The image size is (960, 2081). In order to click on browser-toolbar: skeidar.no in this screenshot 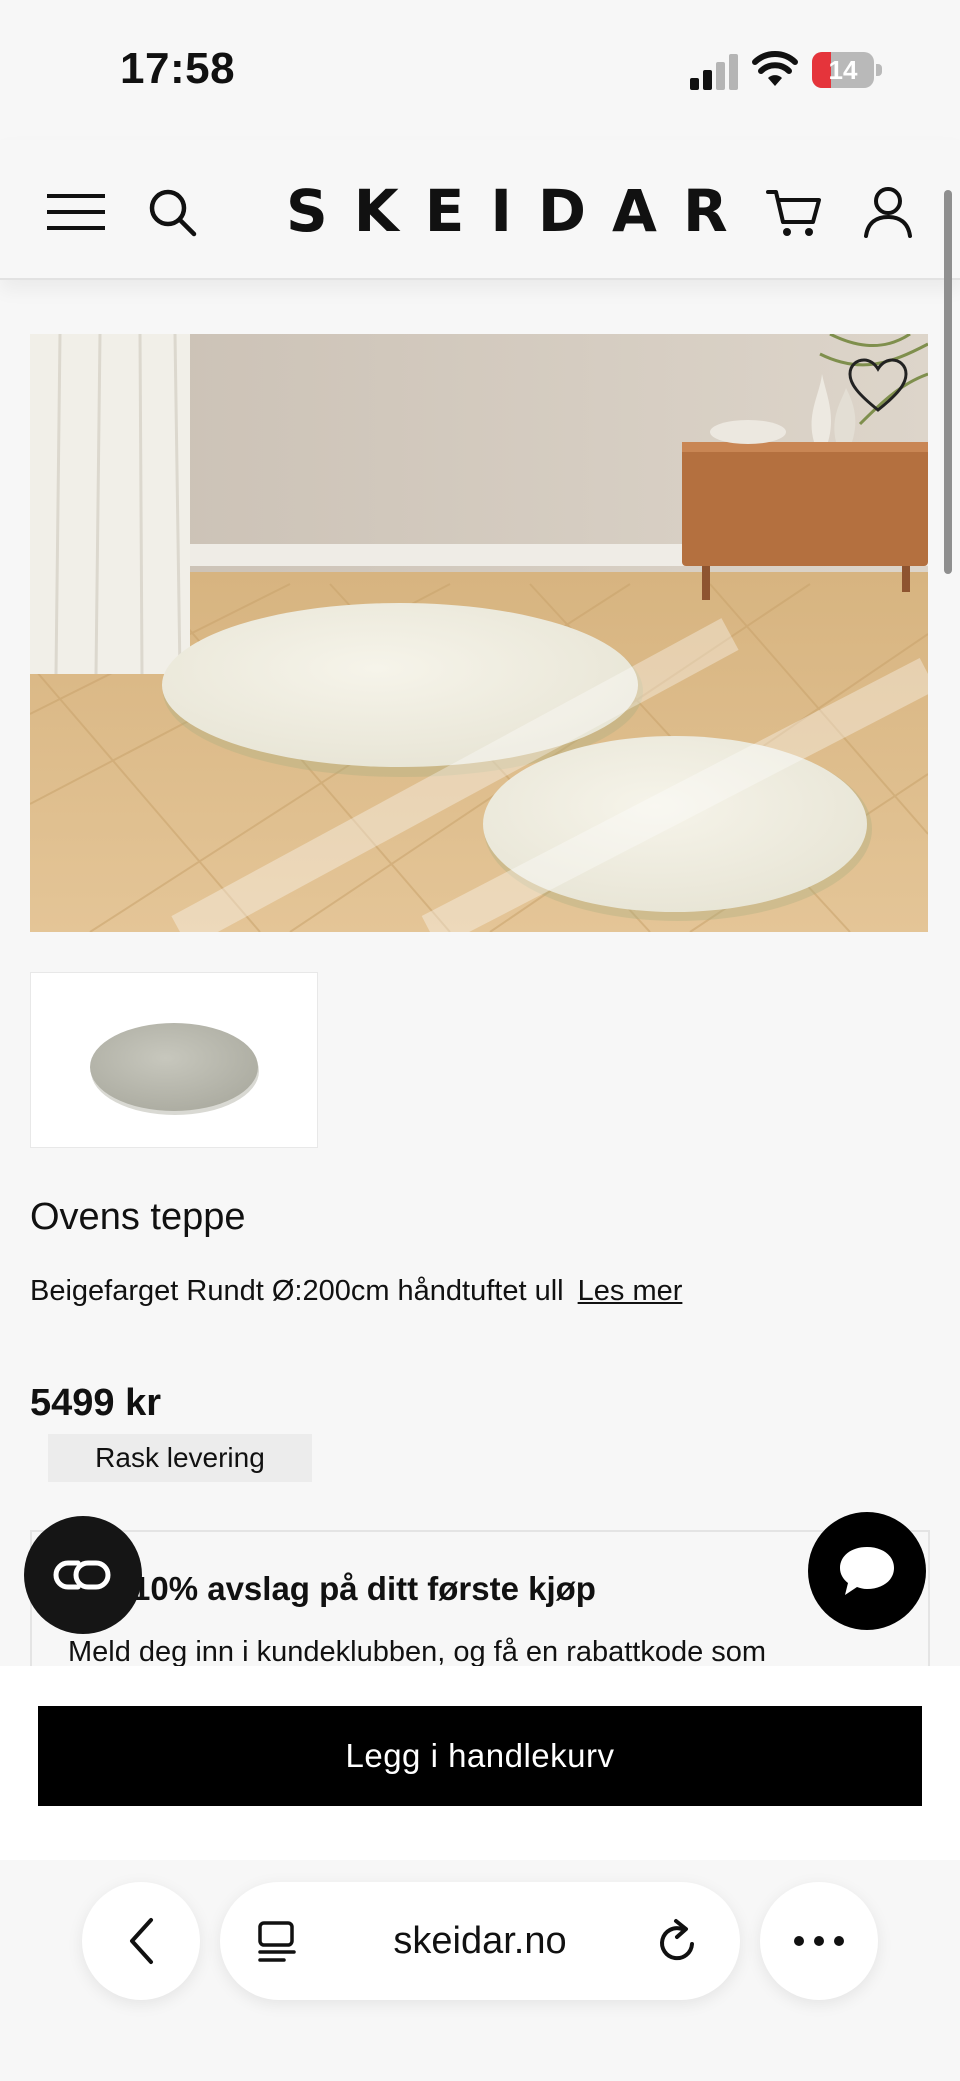, I will do `click(480, 1970)`.